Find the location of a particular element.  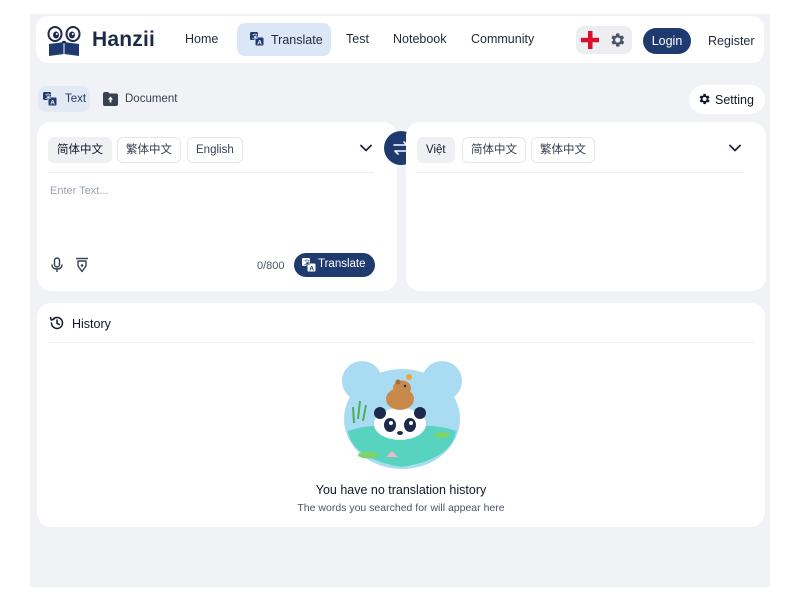

tool-group is located at coordinates (604, 40).